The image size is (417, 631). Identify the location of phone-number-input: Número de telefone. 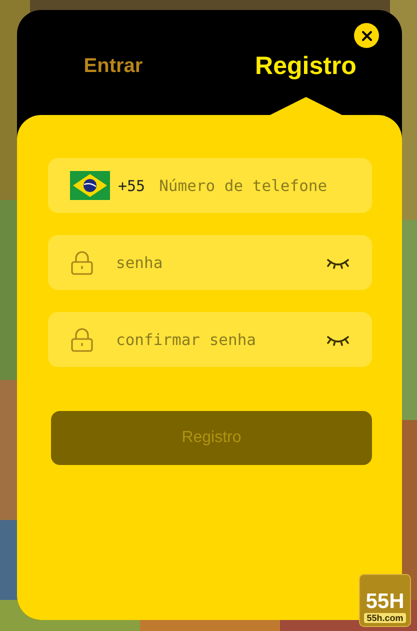
(253, 186).